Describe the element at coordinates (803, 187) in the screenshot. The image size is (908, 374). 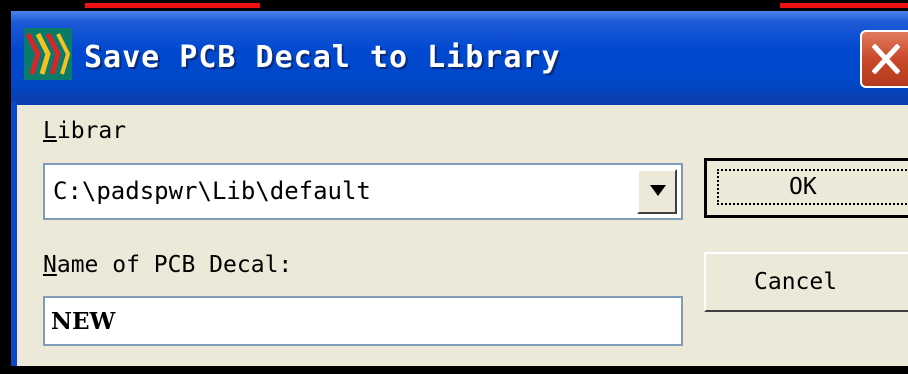
I see `ok-button-label: OK` at that location.